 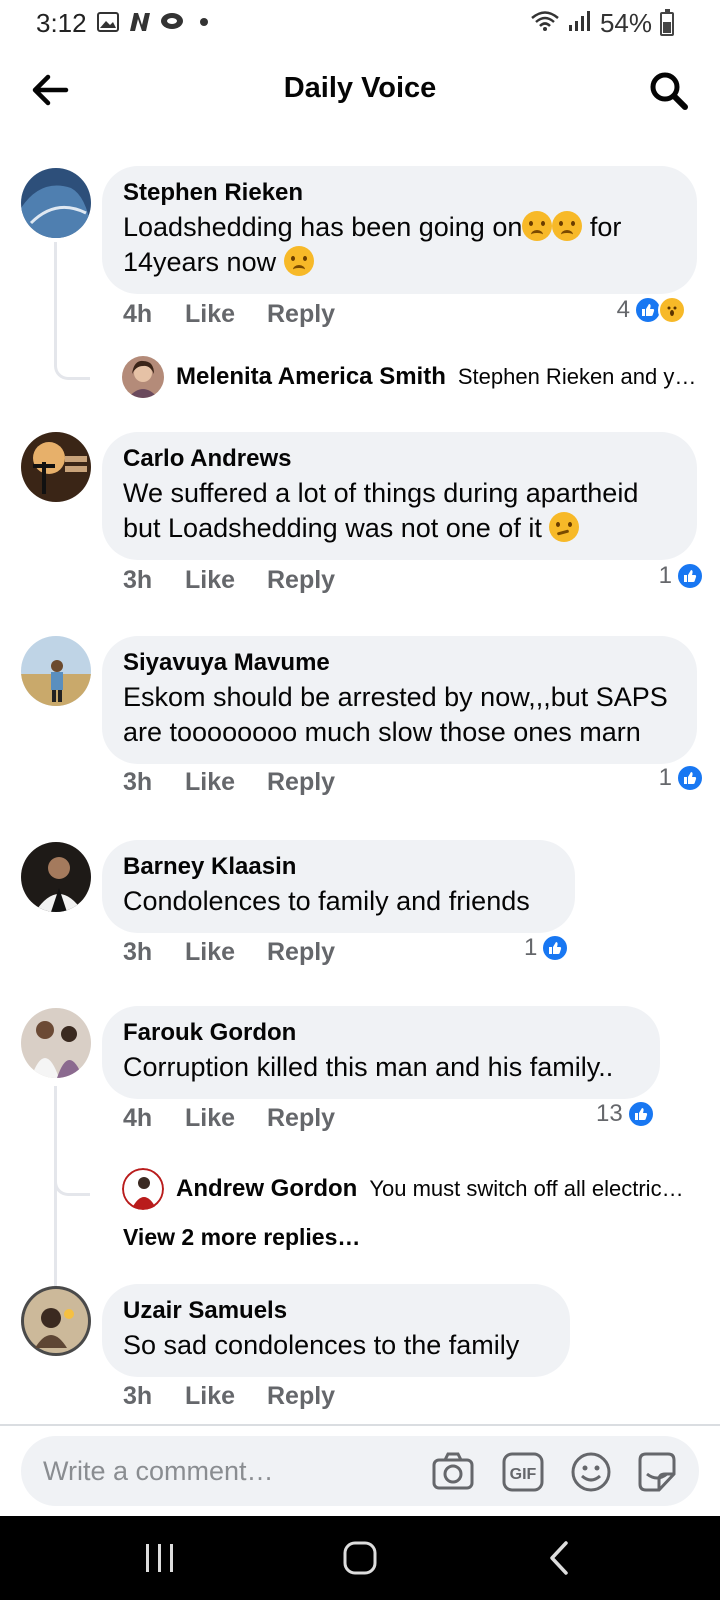 What do you see at coordinates (360, 88) in the screenshot?
I see `page-title: Daily Voice` at bounding box center [360, 88].